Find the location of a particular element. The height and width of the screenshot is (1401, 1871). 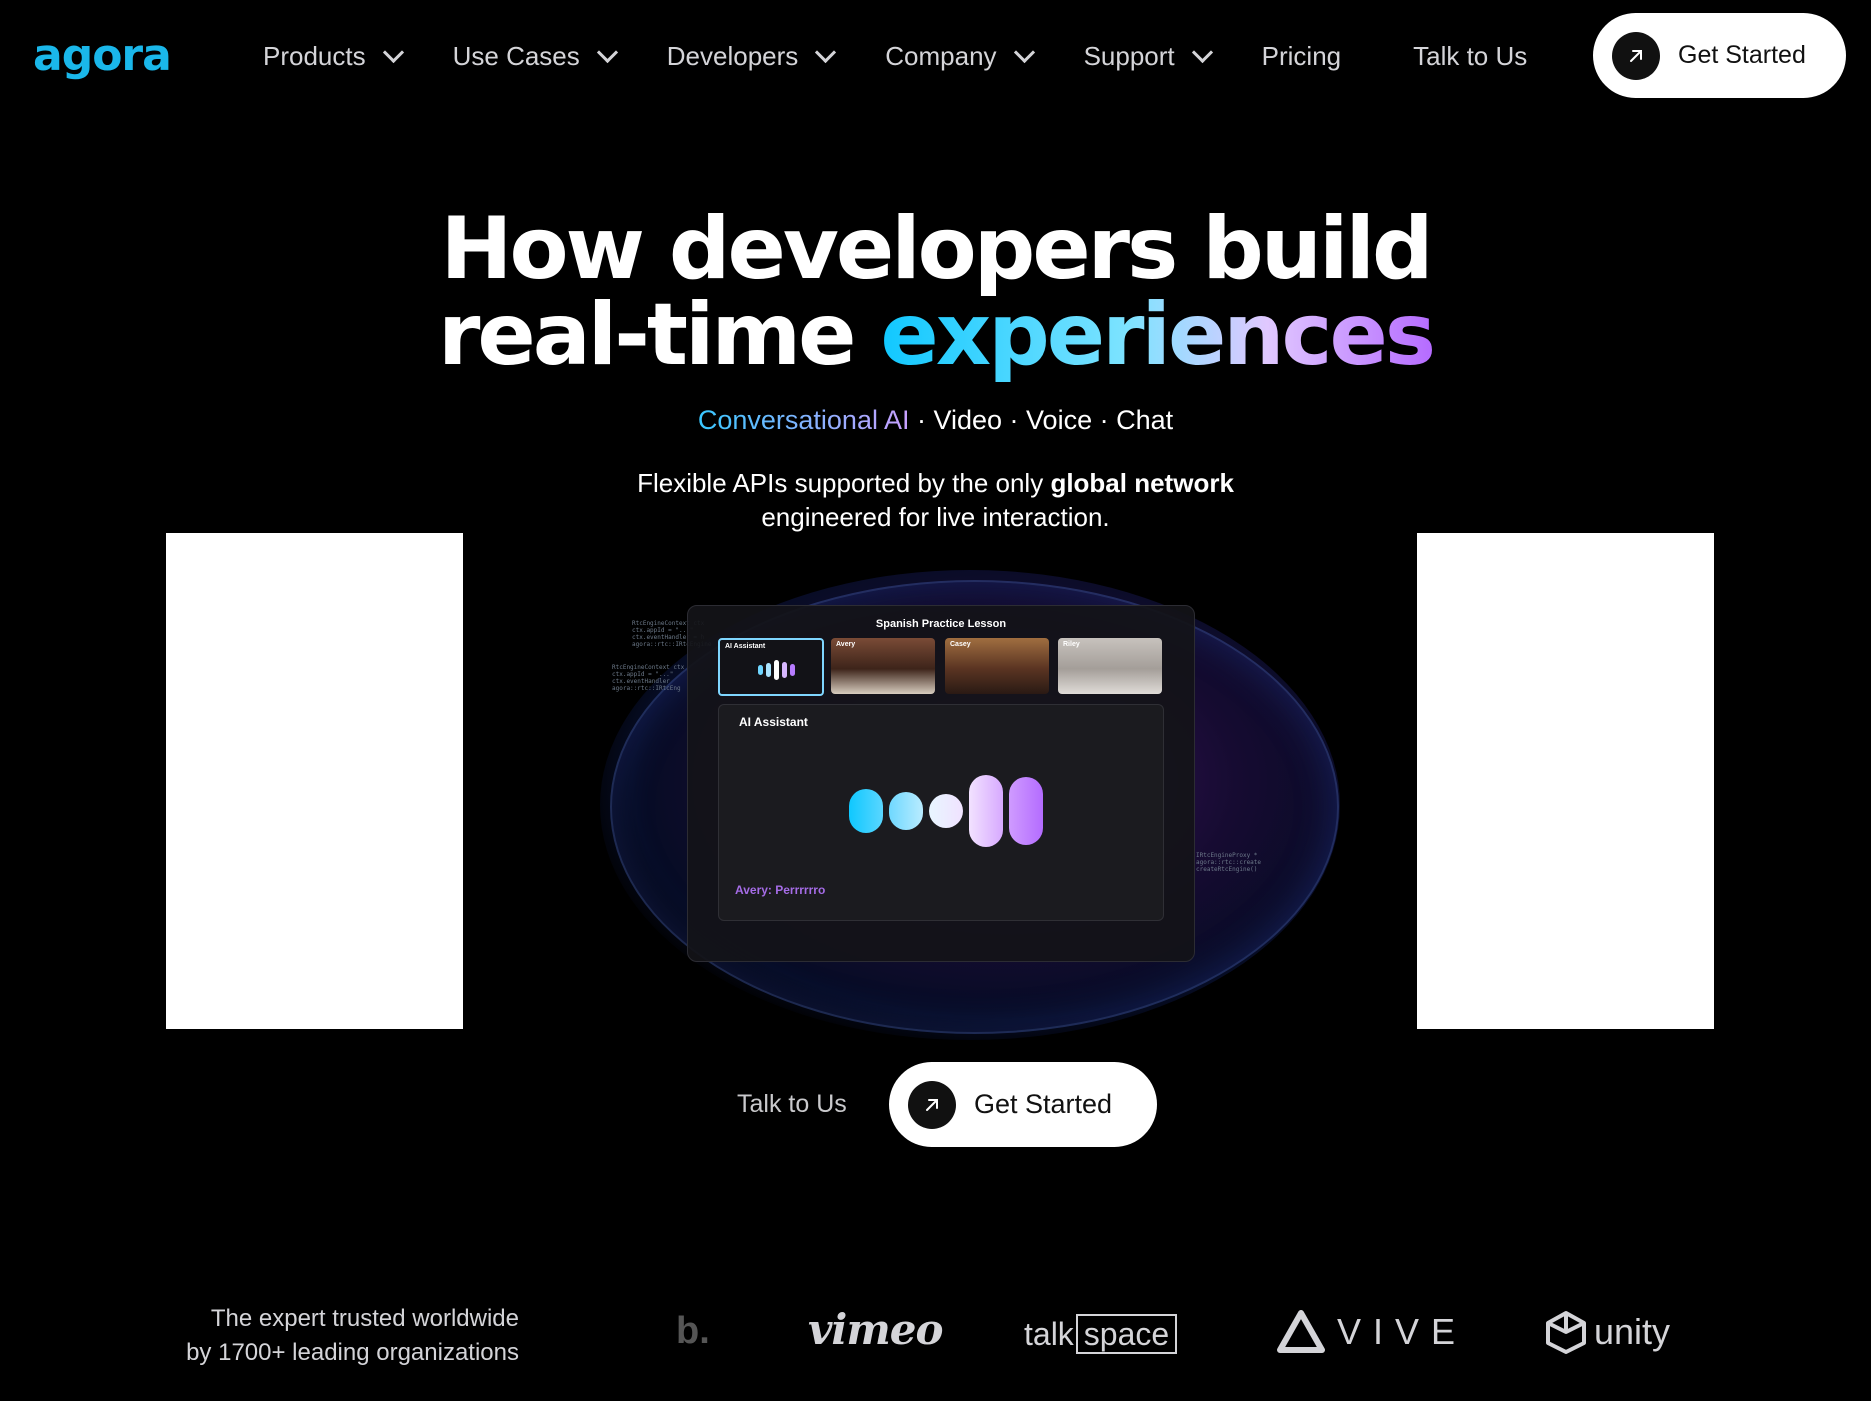

left-placeholder-panel is located at coordinates (314, 781).